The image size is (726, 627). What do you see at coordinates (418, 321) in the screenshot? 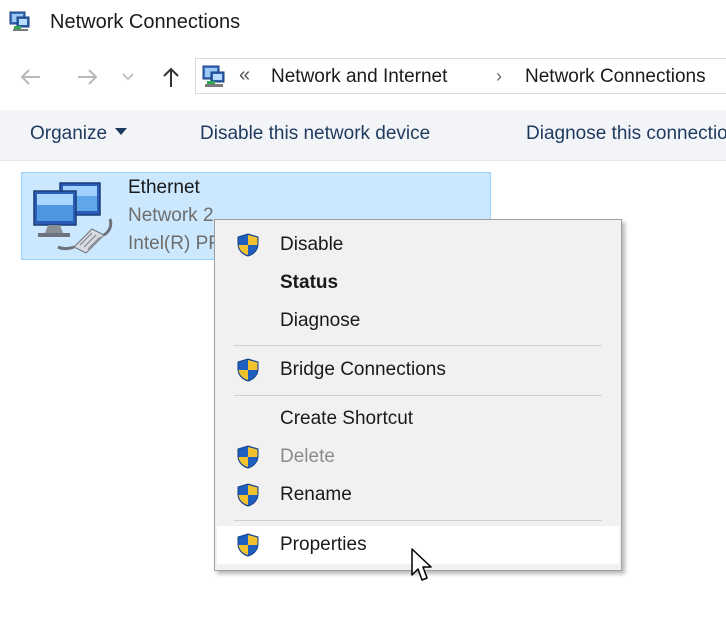
I see `menu-item-diagnose: Diagnose` at bounding box center [418, 321].